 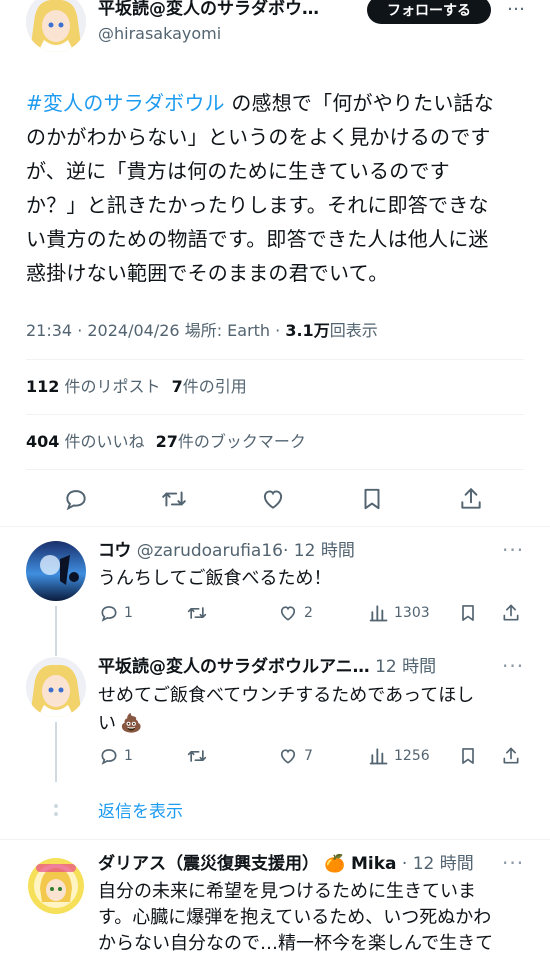 I want to click on reply-text-line-3: からない自分なので…精一杯今を楽しんで生きて, so click(x=296, y=943).